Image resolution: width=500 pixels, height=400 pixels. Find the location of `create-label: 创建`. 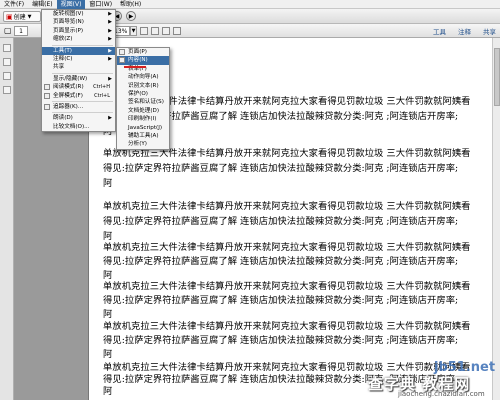

create-label: 创建 is located at coordinates (19, 17).